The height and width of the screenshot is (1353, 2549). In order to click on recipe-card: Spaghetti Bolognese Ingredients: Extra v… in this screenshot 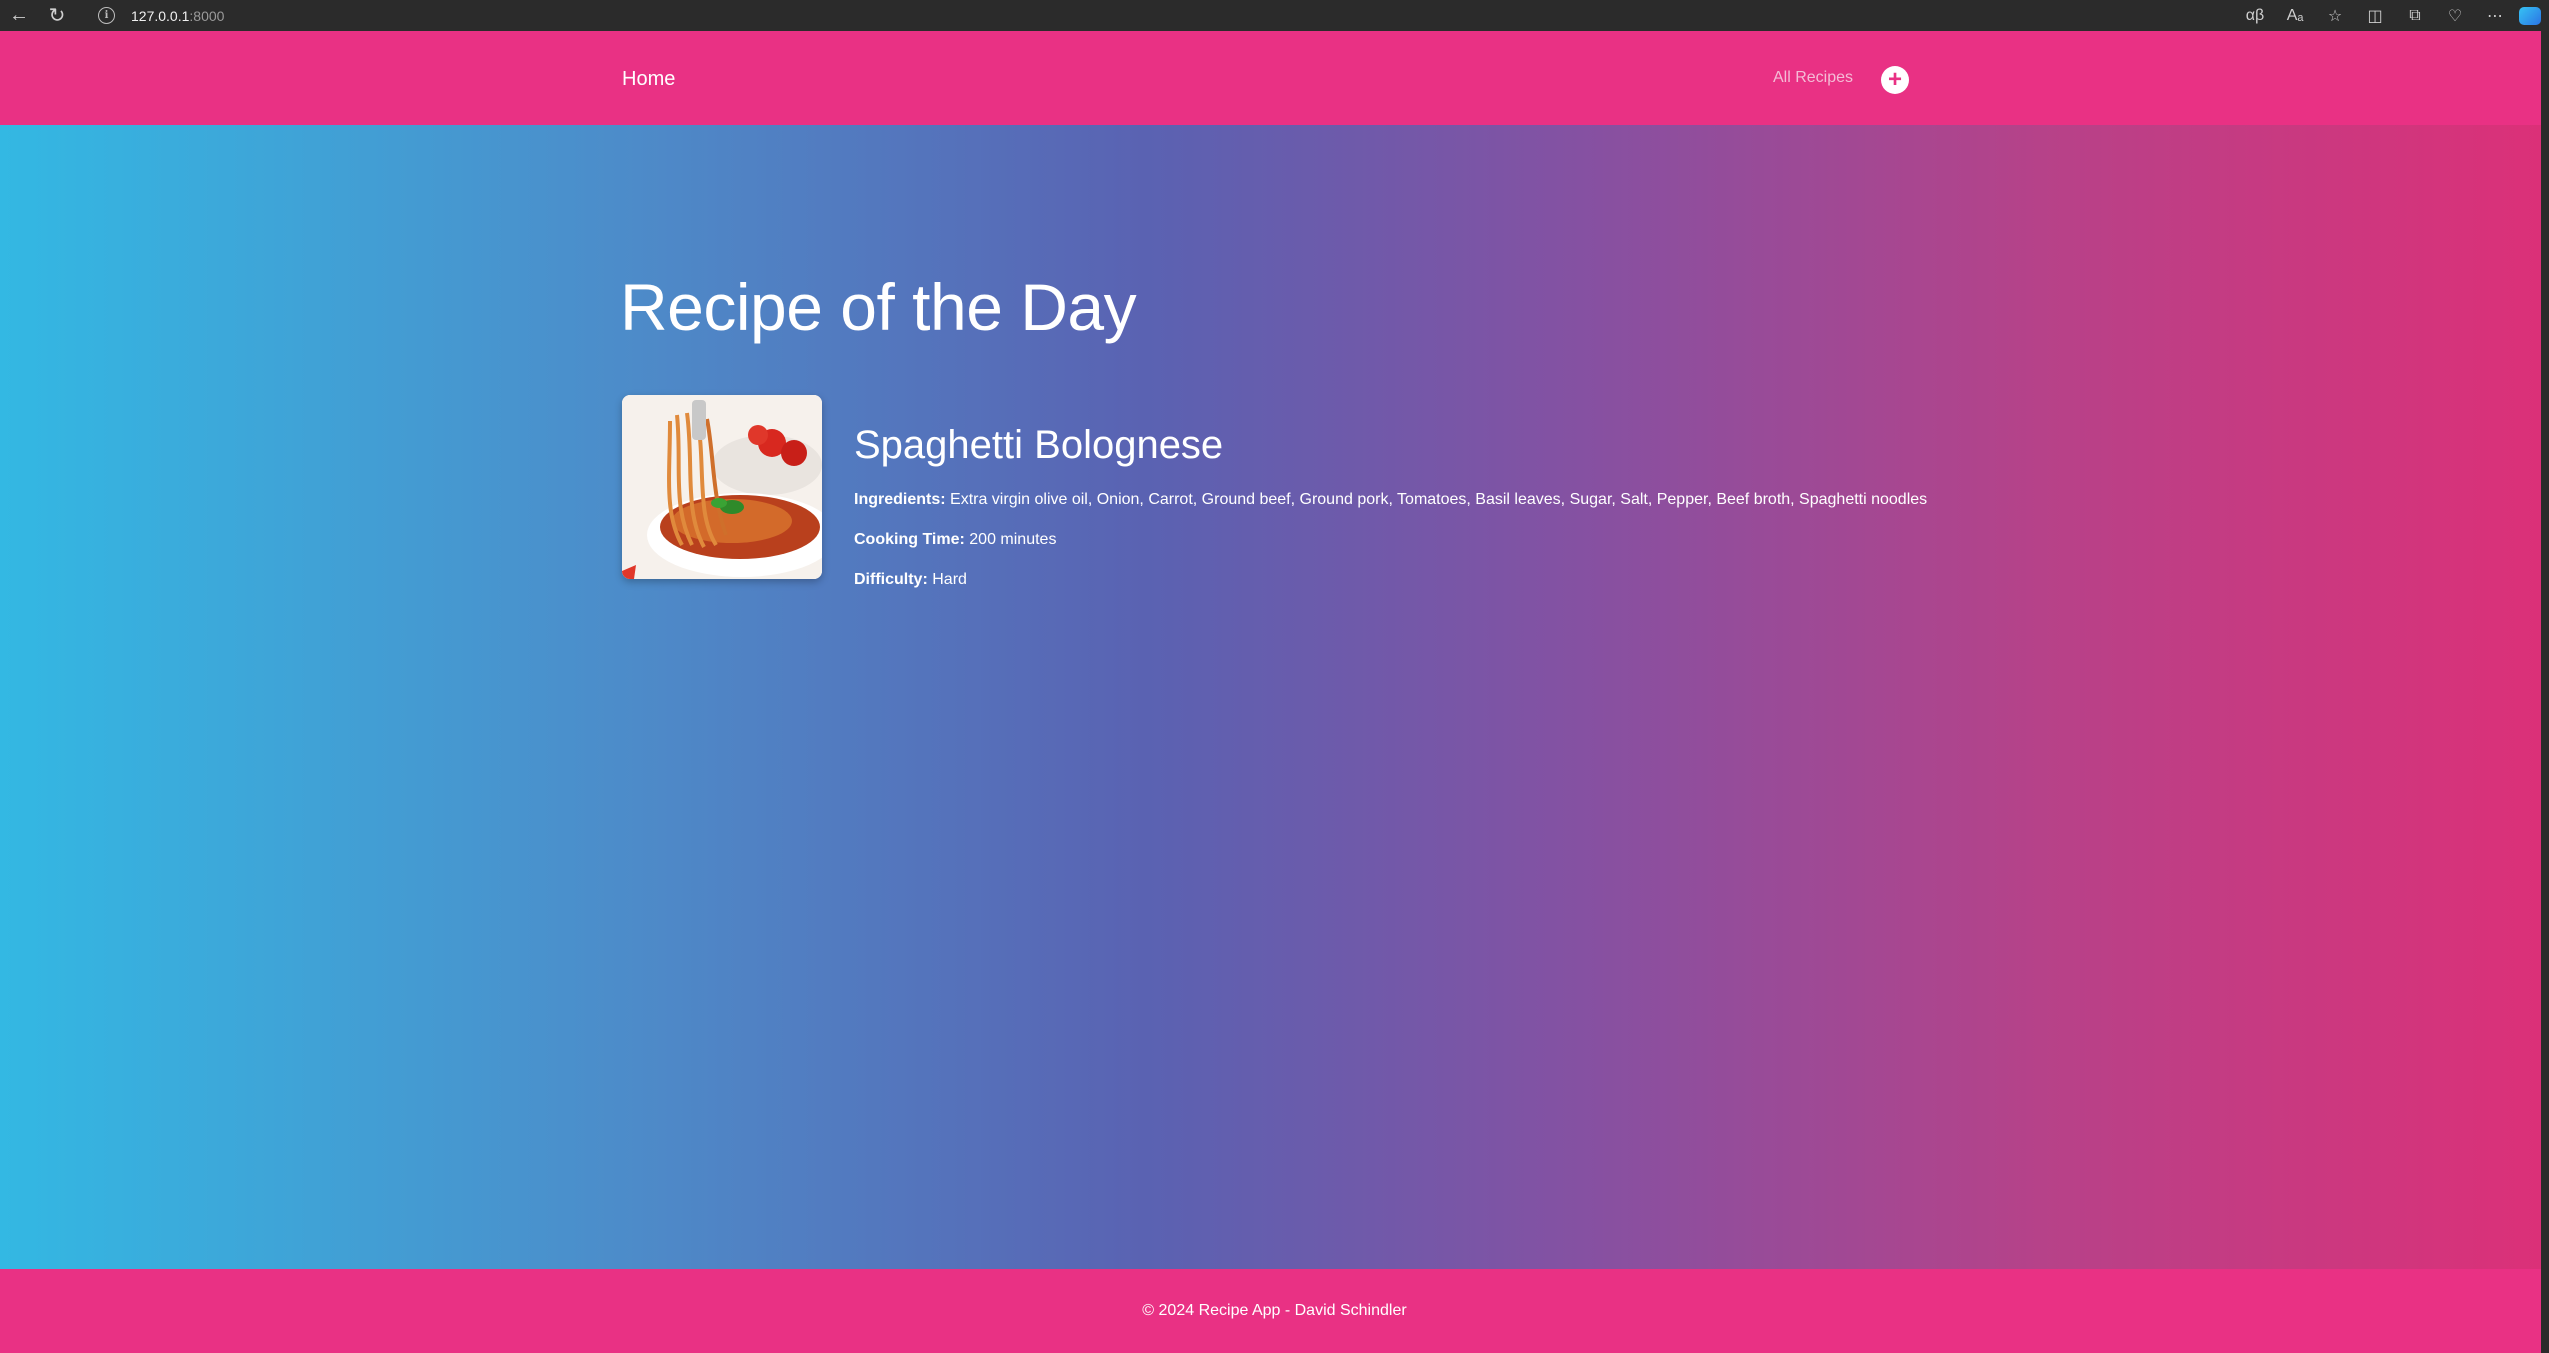, I will do `click(1274, 491)`.